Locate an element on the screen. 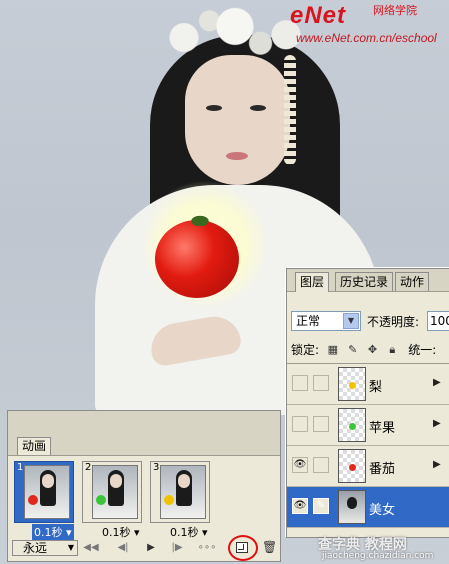 This screenshot has height=564, width=449. frame-number: 3 is located at coordinates (156, 467).